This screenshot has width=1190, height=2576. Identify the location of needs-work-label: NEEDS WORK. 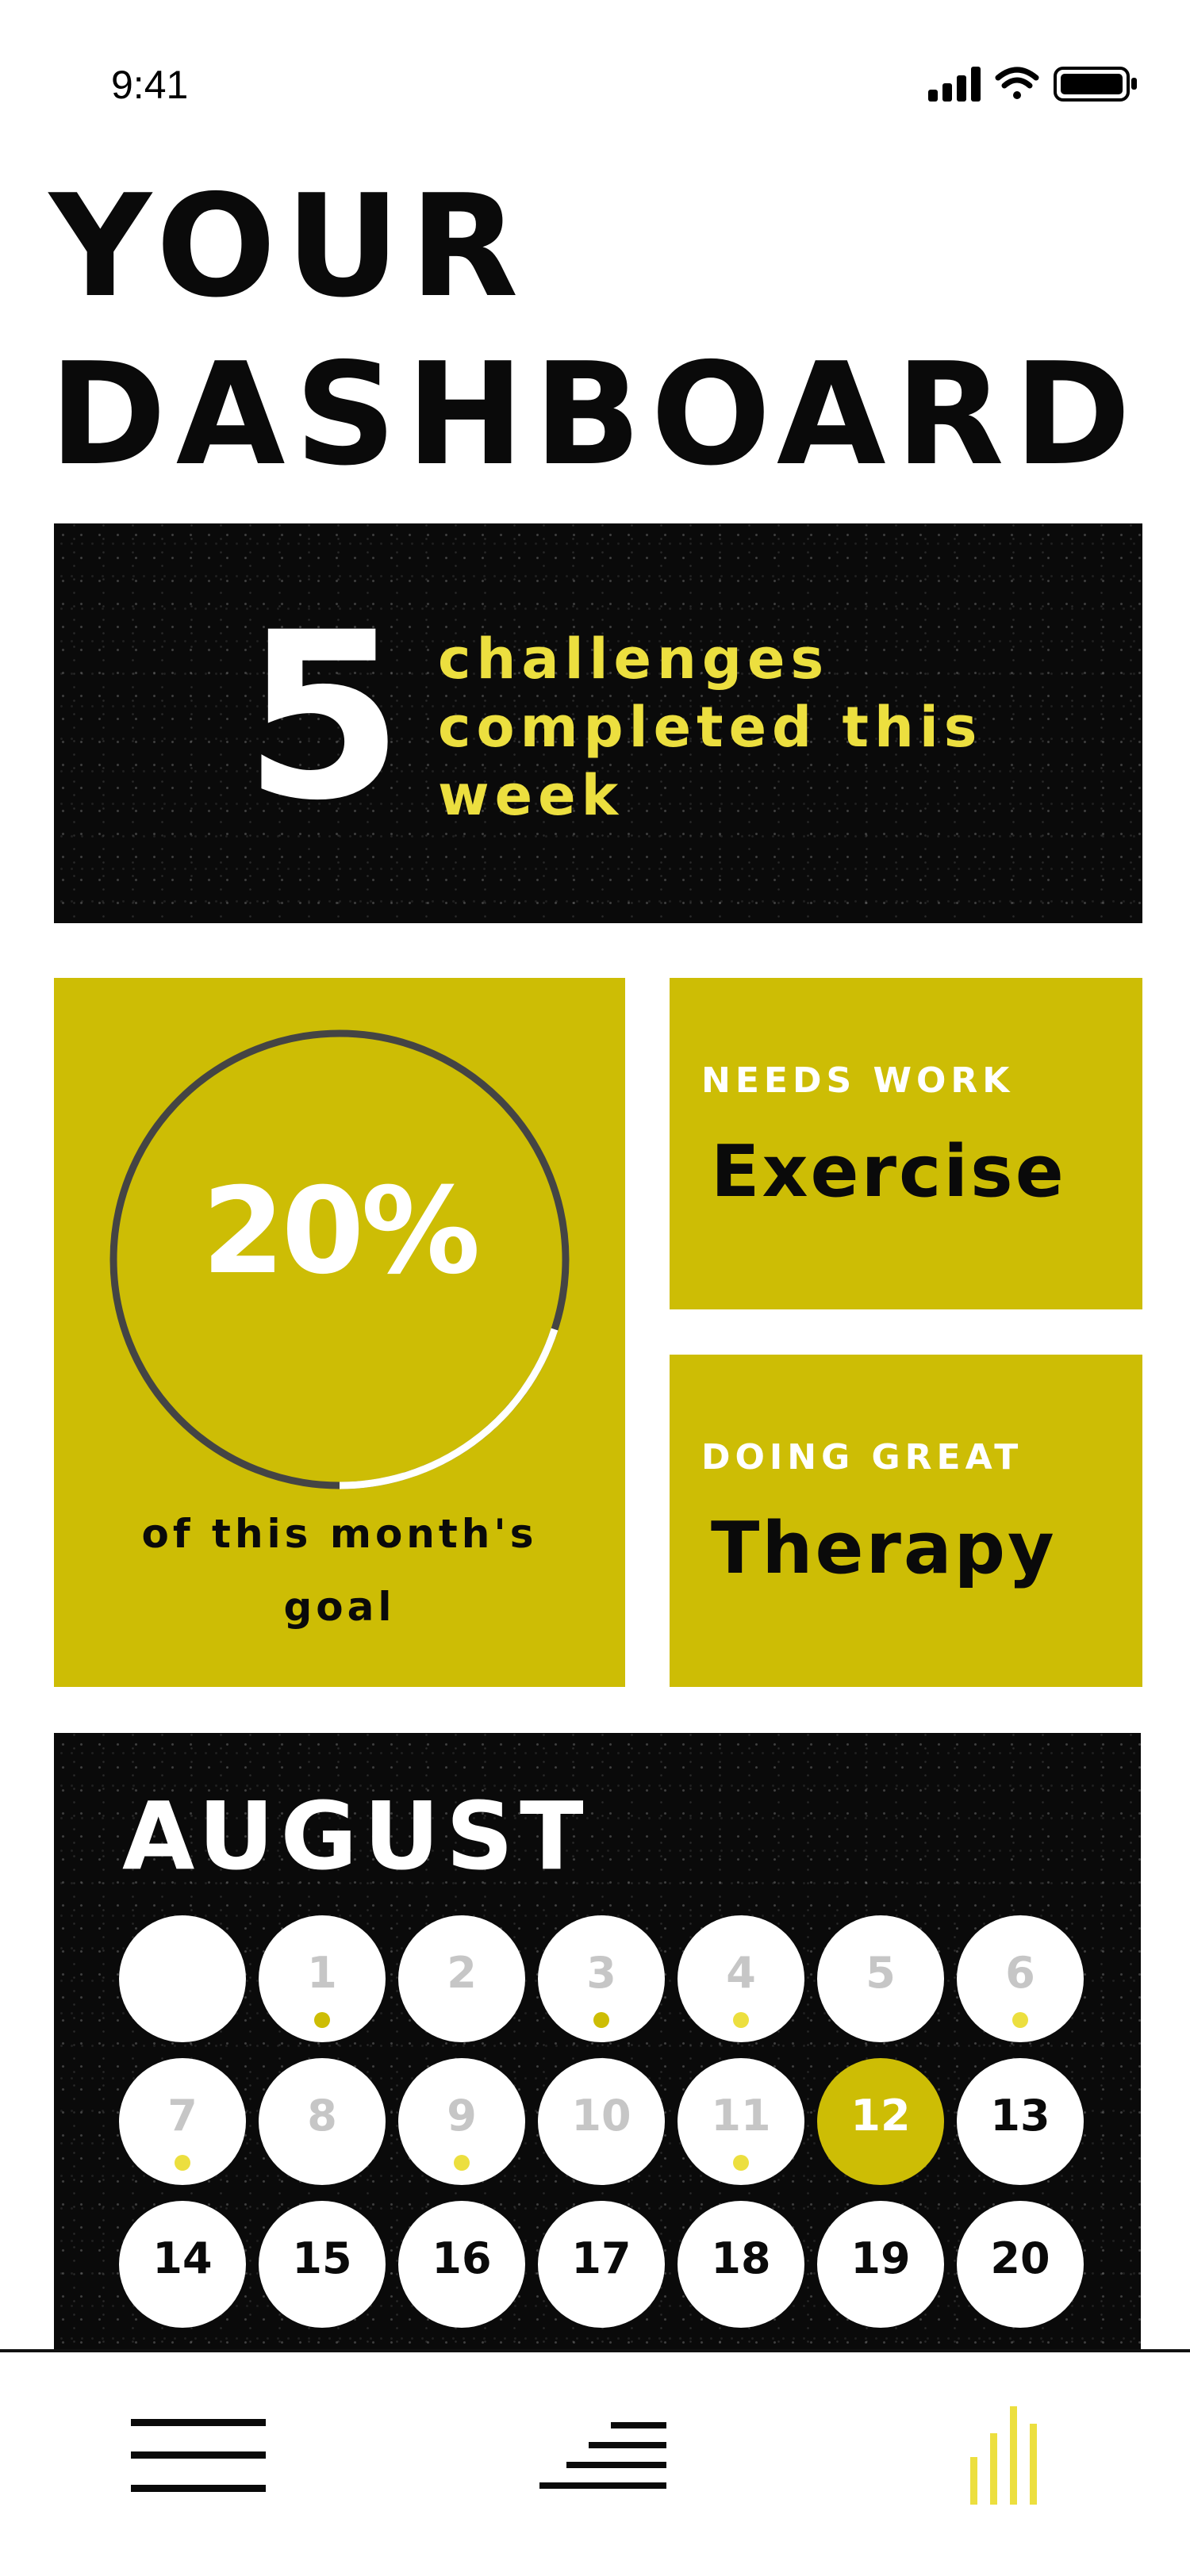
(858, 1080).